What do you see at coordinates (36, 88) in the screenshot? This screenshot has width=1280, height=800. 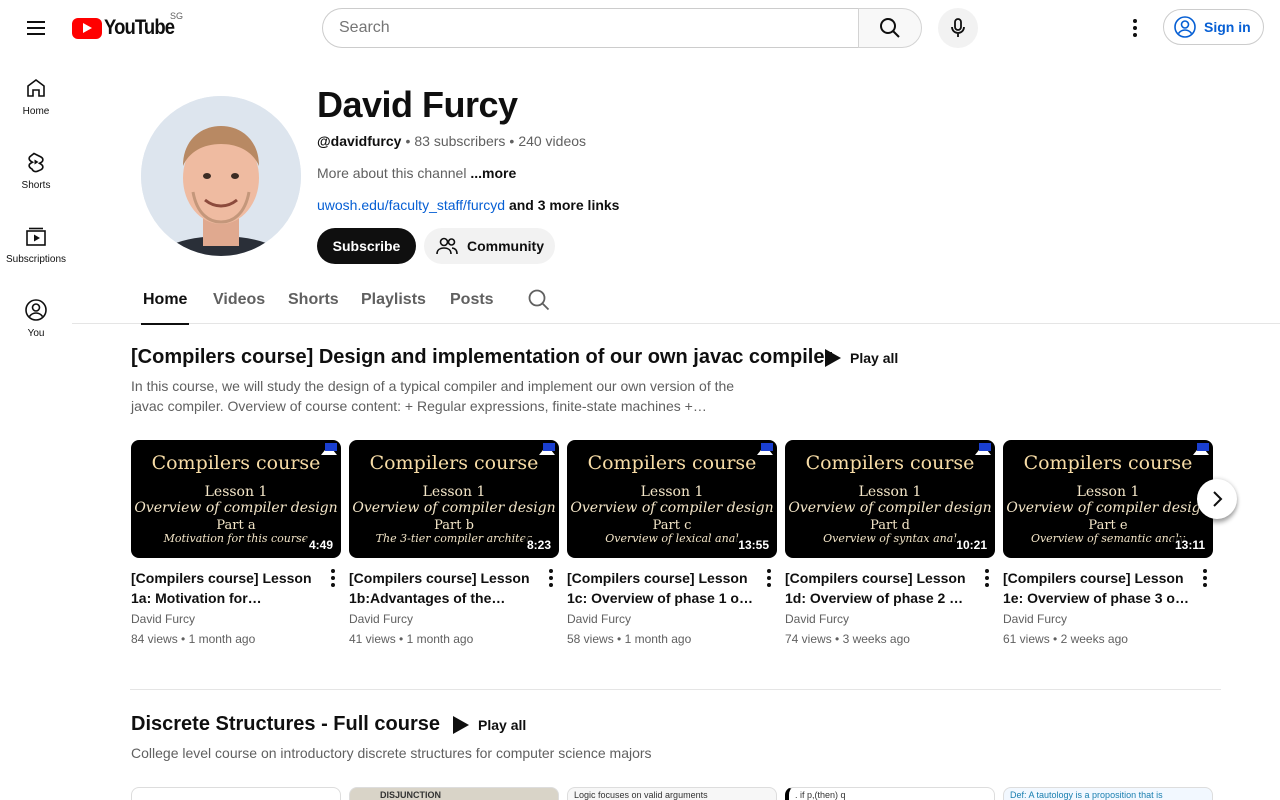 I see `home-icon` at bounding box center [36, 88].